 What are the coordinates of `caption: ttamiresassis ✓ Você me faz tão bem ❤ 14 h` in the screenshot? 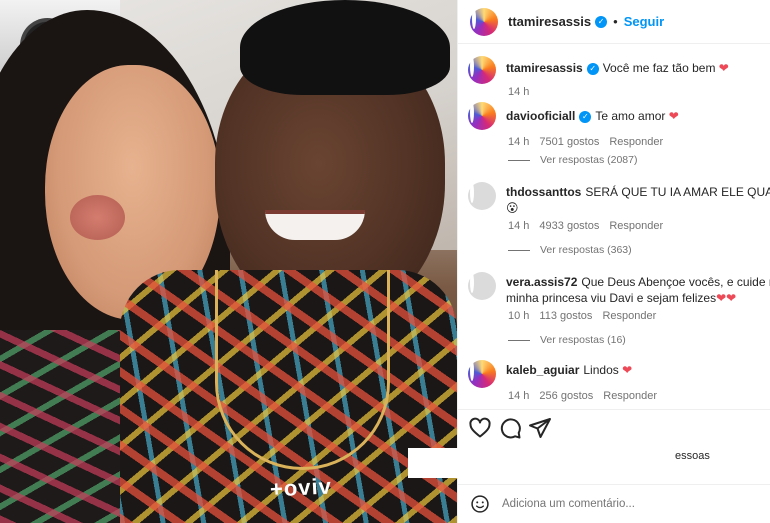 It's located at (619, 77).